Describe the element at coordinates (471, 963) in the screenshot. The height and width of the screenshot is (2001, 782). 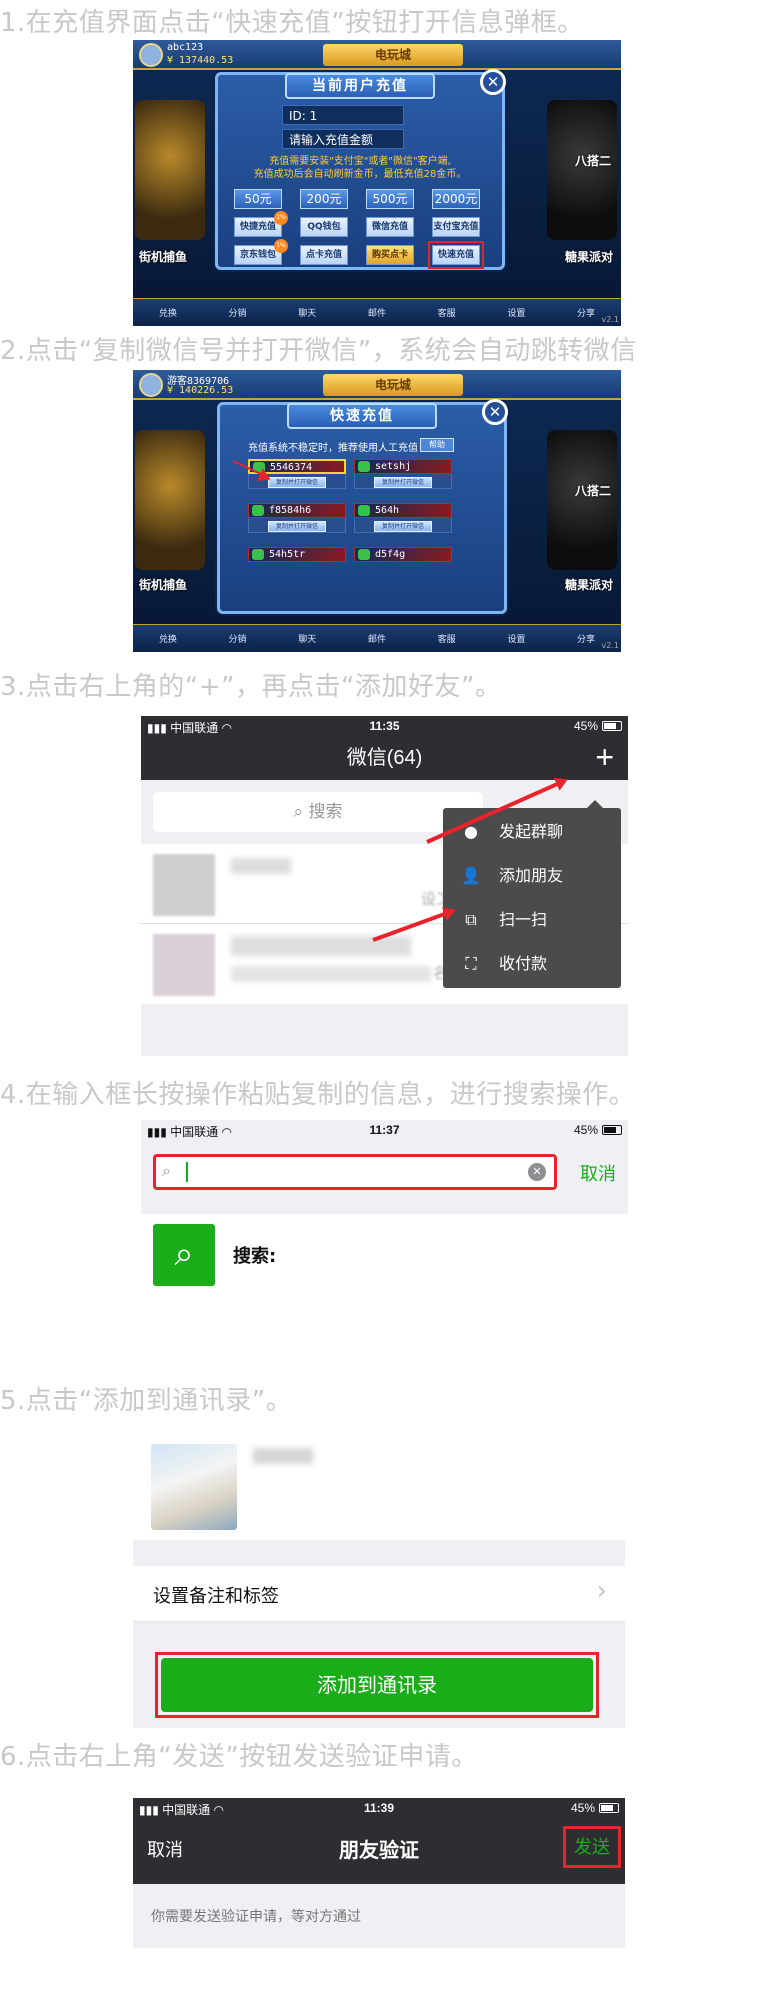
I see `payment-icon: ⛶` at that location.